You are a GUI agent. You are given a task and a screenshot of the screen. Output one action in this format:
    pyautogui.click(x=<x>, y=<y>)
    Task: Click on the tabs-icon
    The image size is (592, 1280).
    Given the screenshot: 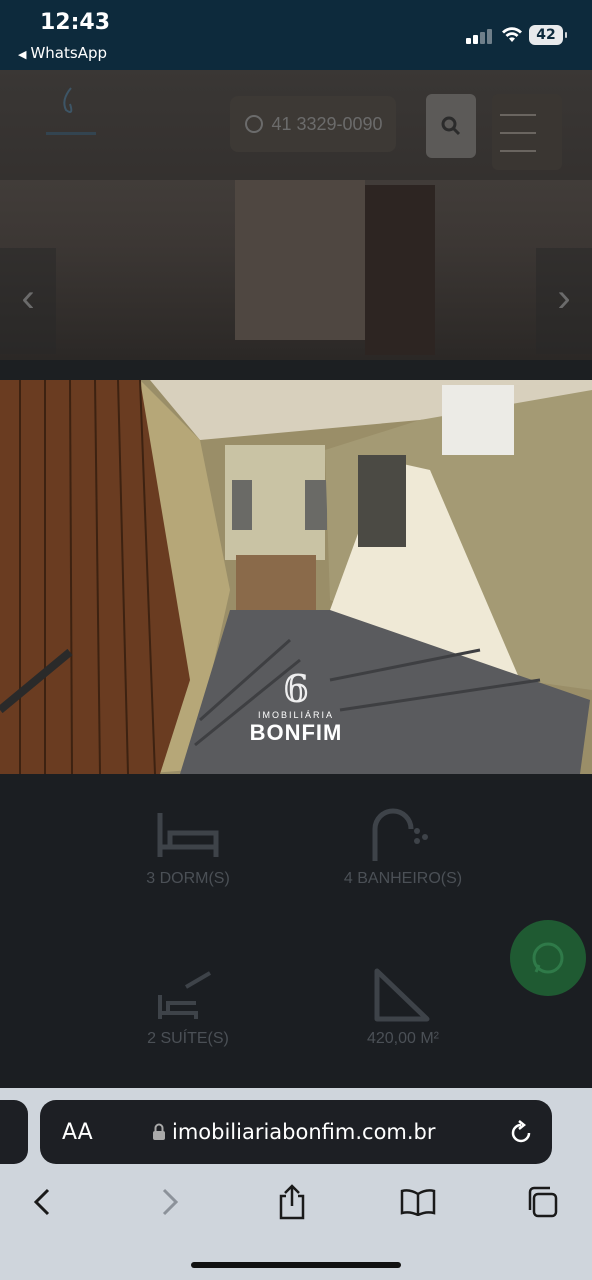 What is the action you would take?
    pyautogui.click(x=543, y=1202)
    